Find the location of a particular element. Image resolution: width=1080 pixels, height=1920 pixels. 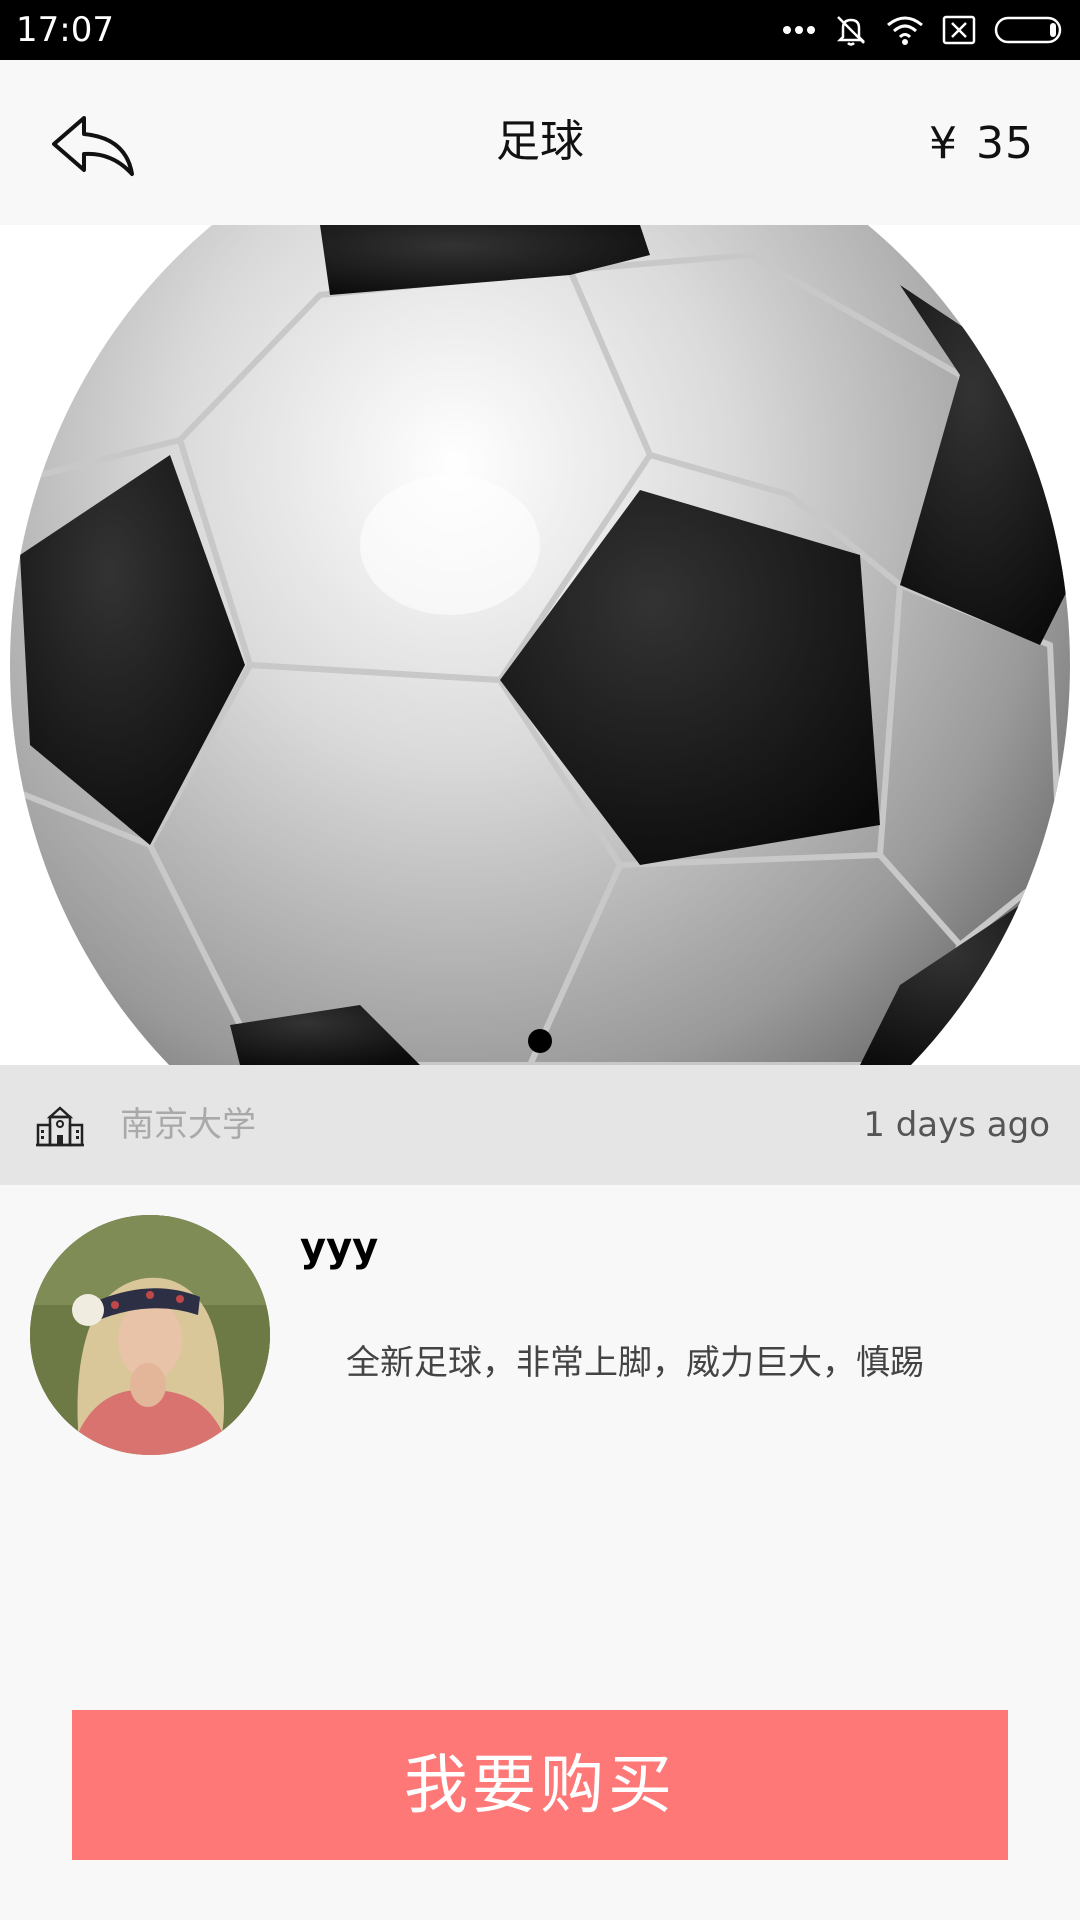

currency-symbol: ¥ is located at coordinates (943, 143).